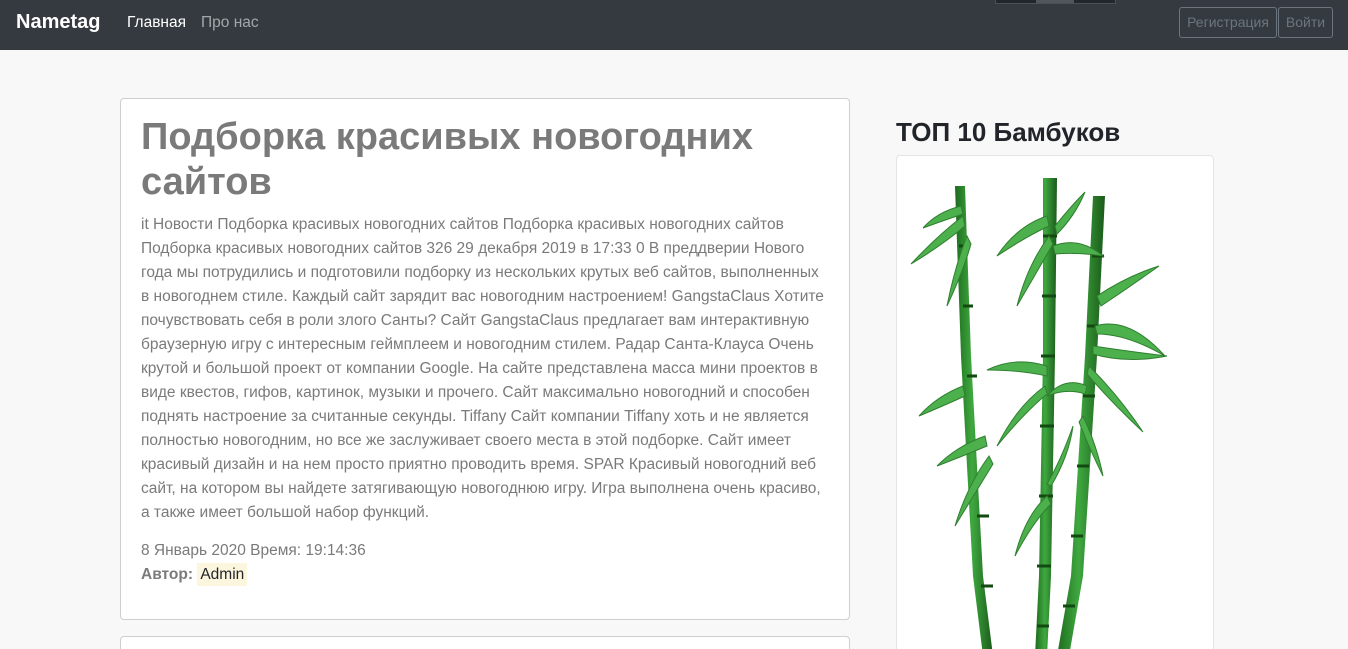 The height and width of the screenshot is (649, 1348). Describe the element at coordinates (1305, 22) in the screenshot. I see `login-button: Войти` at that location.